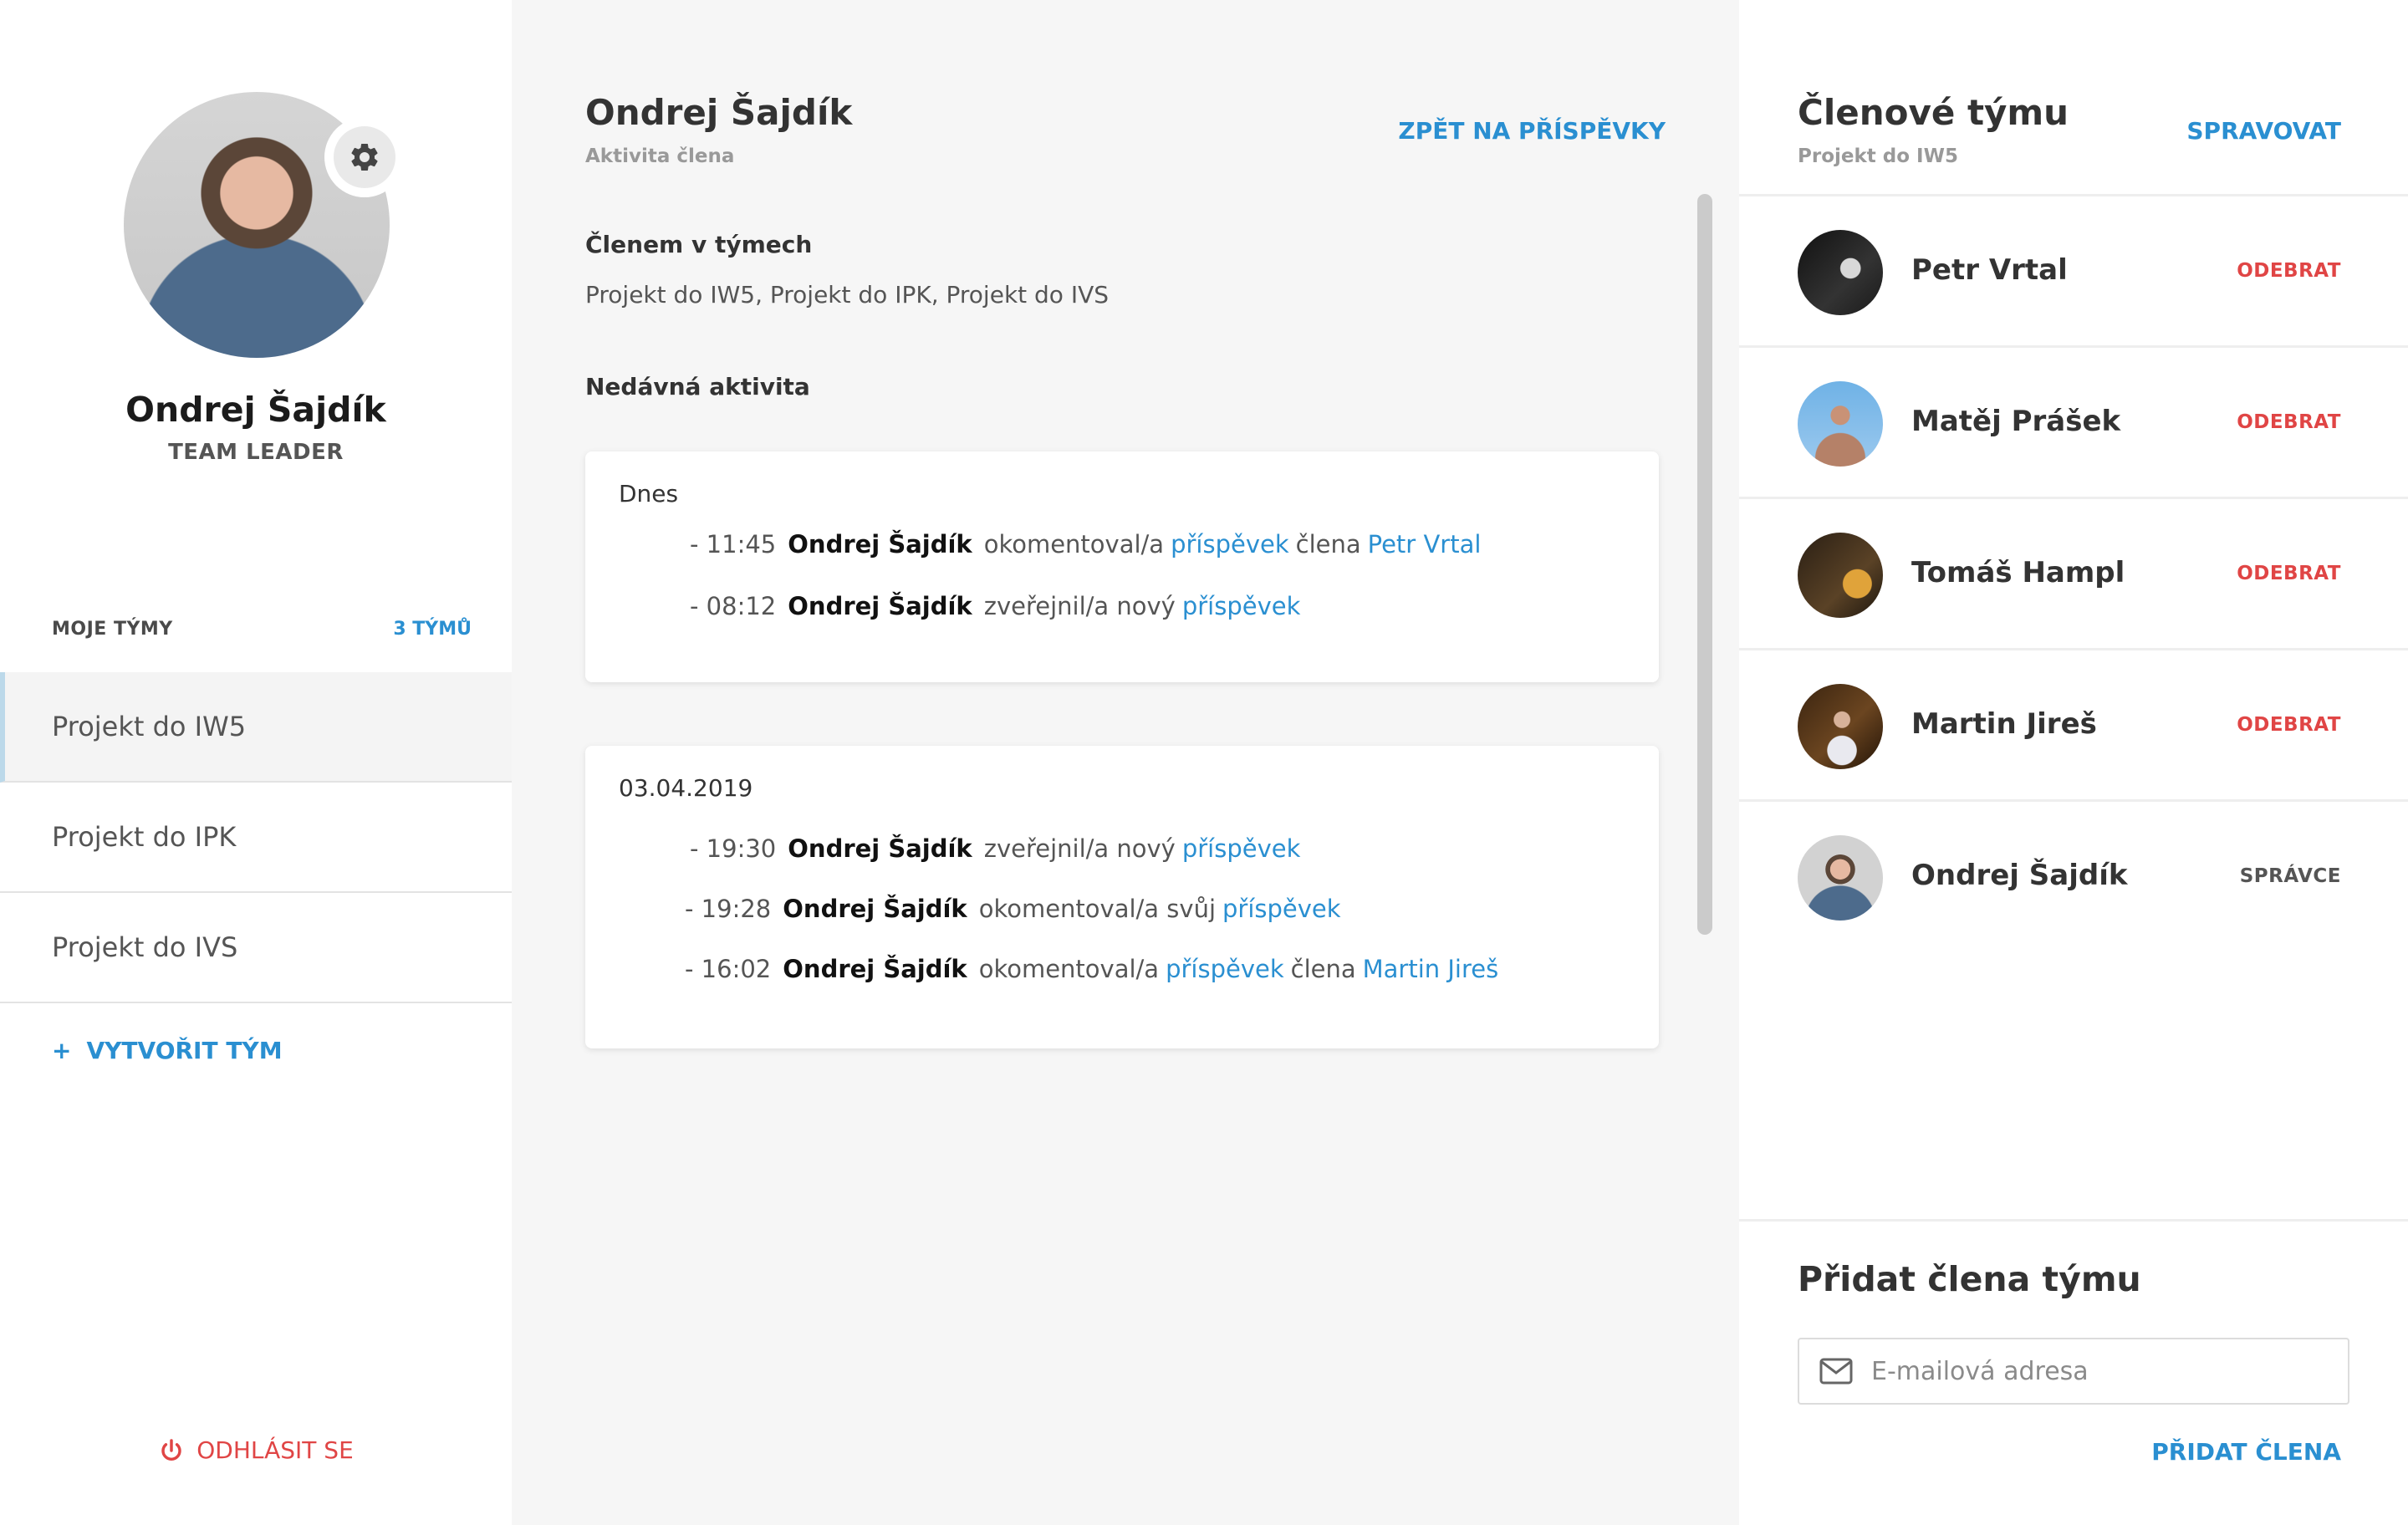  Describe the element at coordinates (150, 726) in the screenshot. I see `team-label: Projekt do IW5` at that location.